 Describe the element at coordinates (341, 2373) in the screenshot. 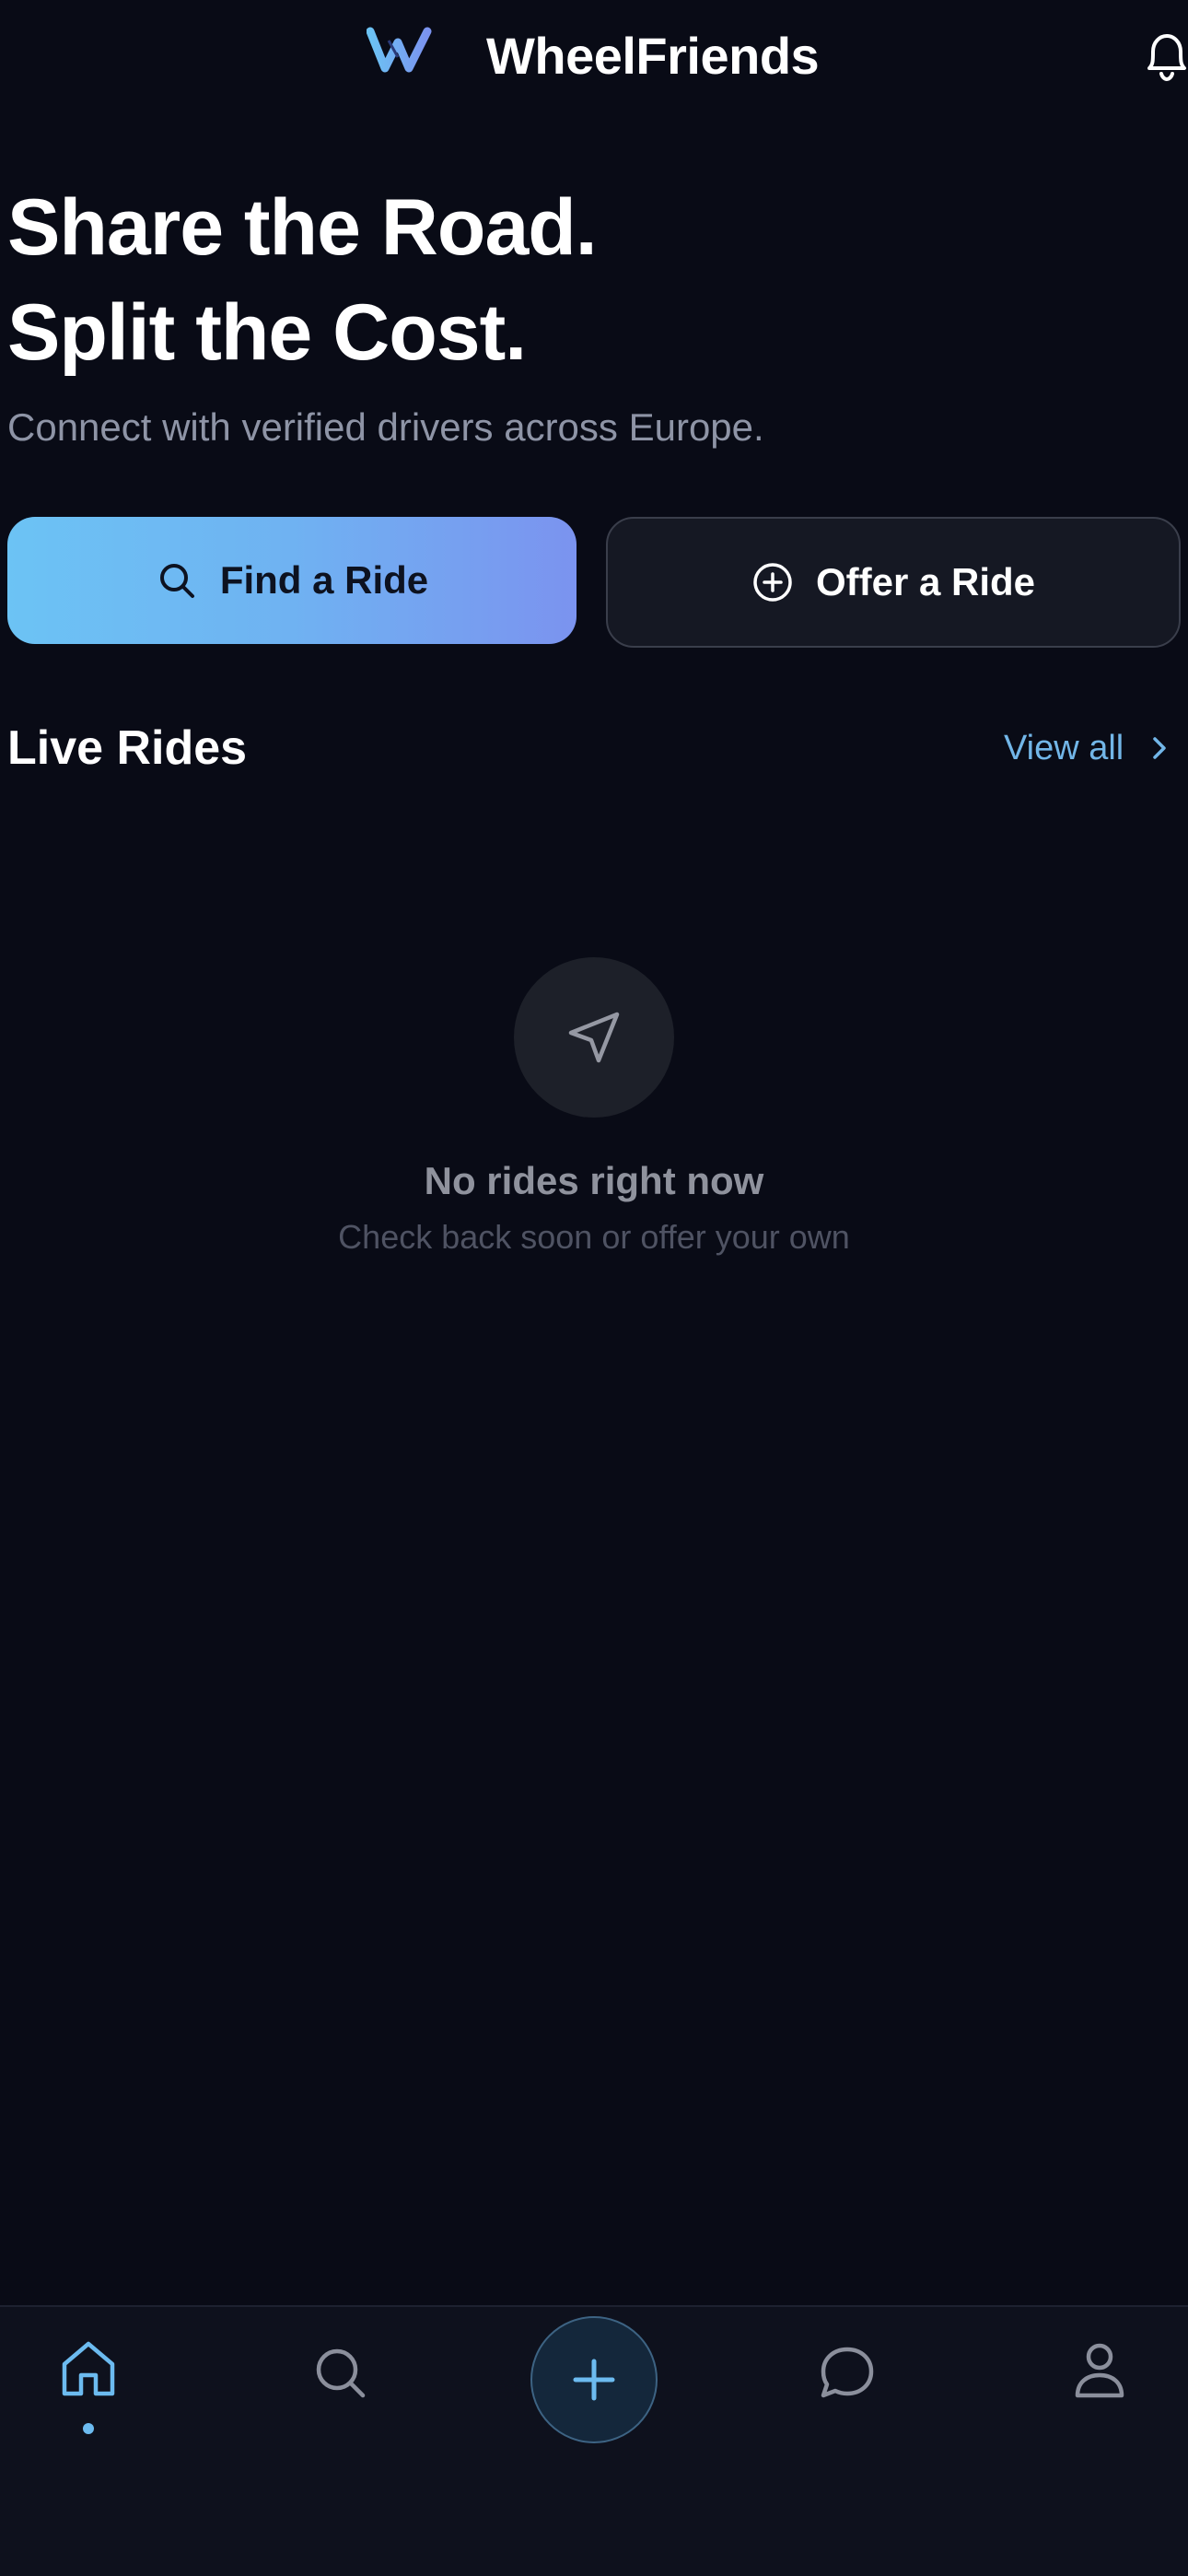

I see `nav-search-icon` at that location.